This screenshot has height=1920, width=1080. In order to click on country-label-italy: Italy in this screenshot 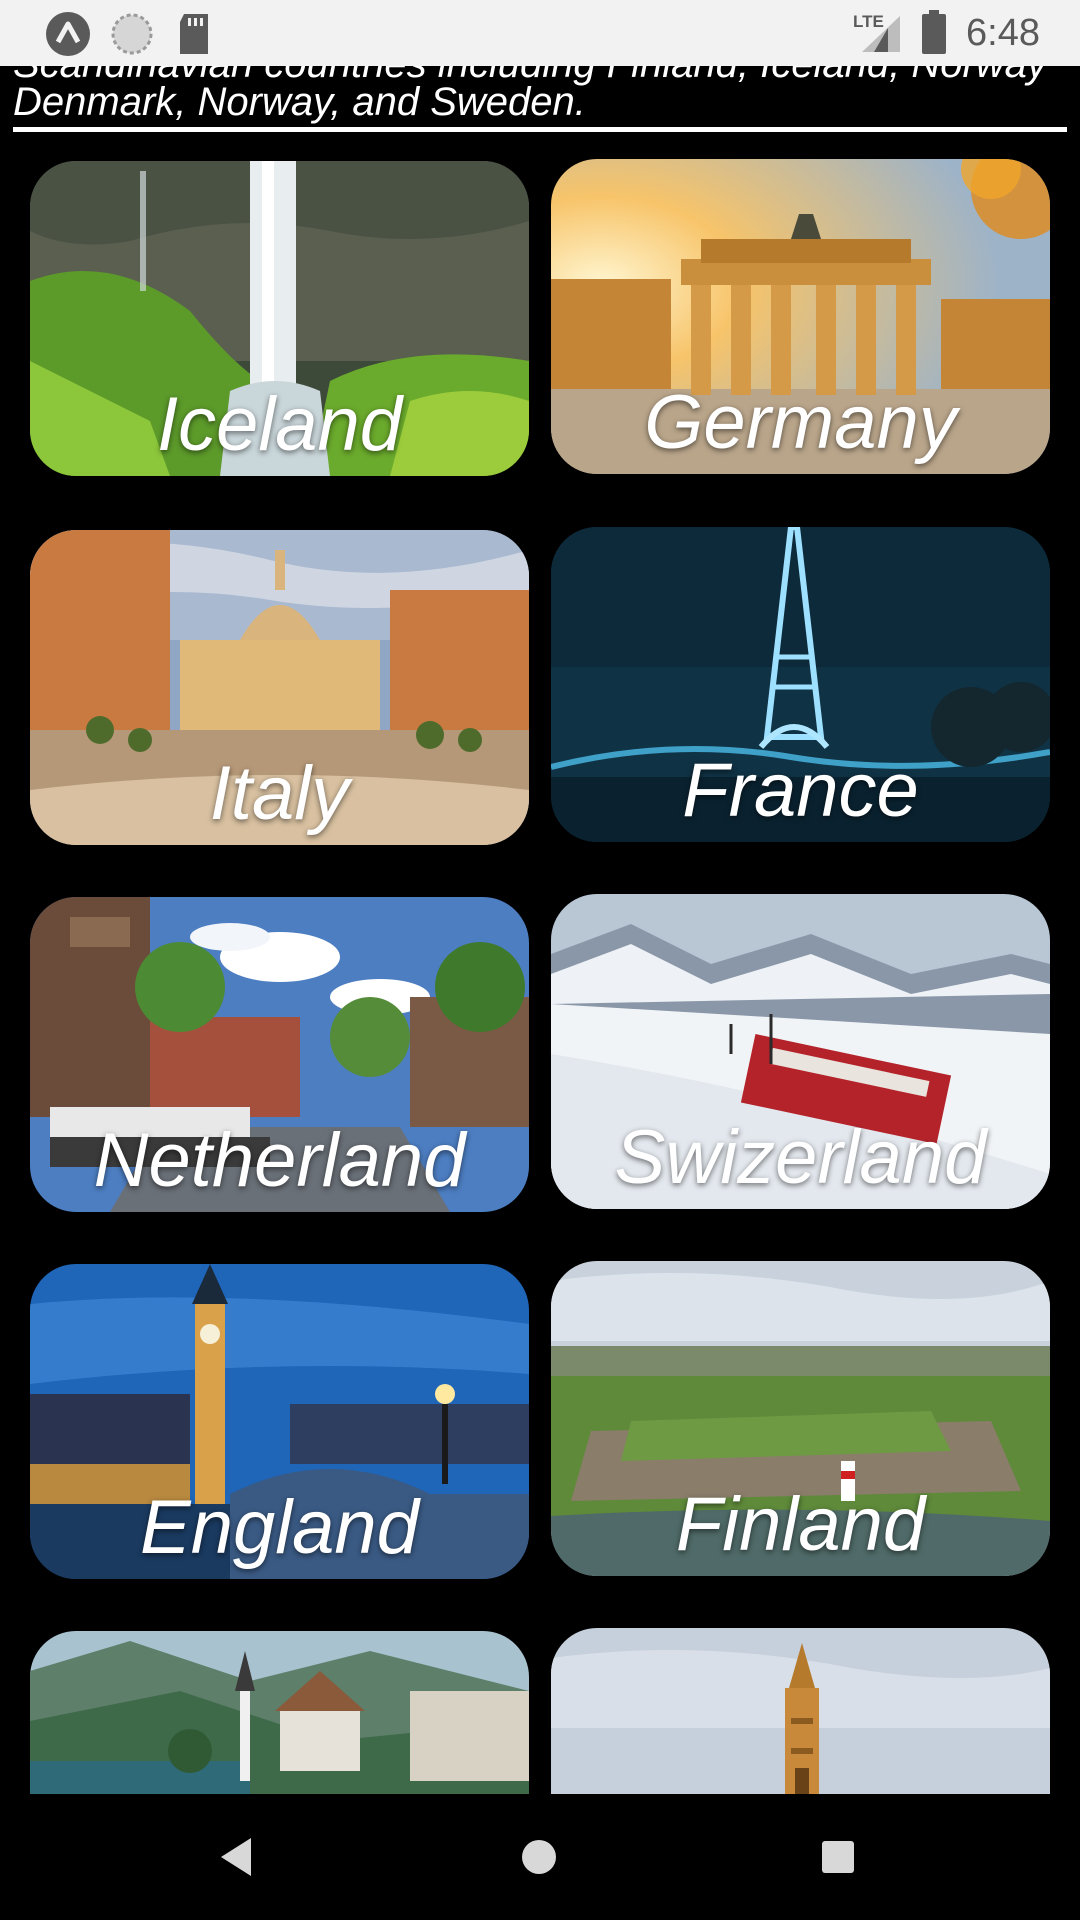, I will do `click(279, 793)`.